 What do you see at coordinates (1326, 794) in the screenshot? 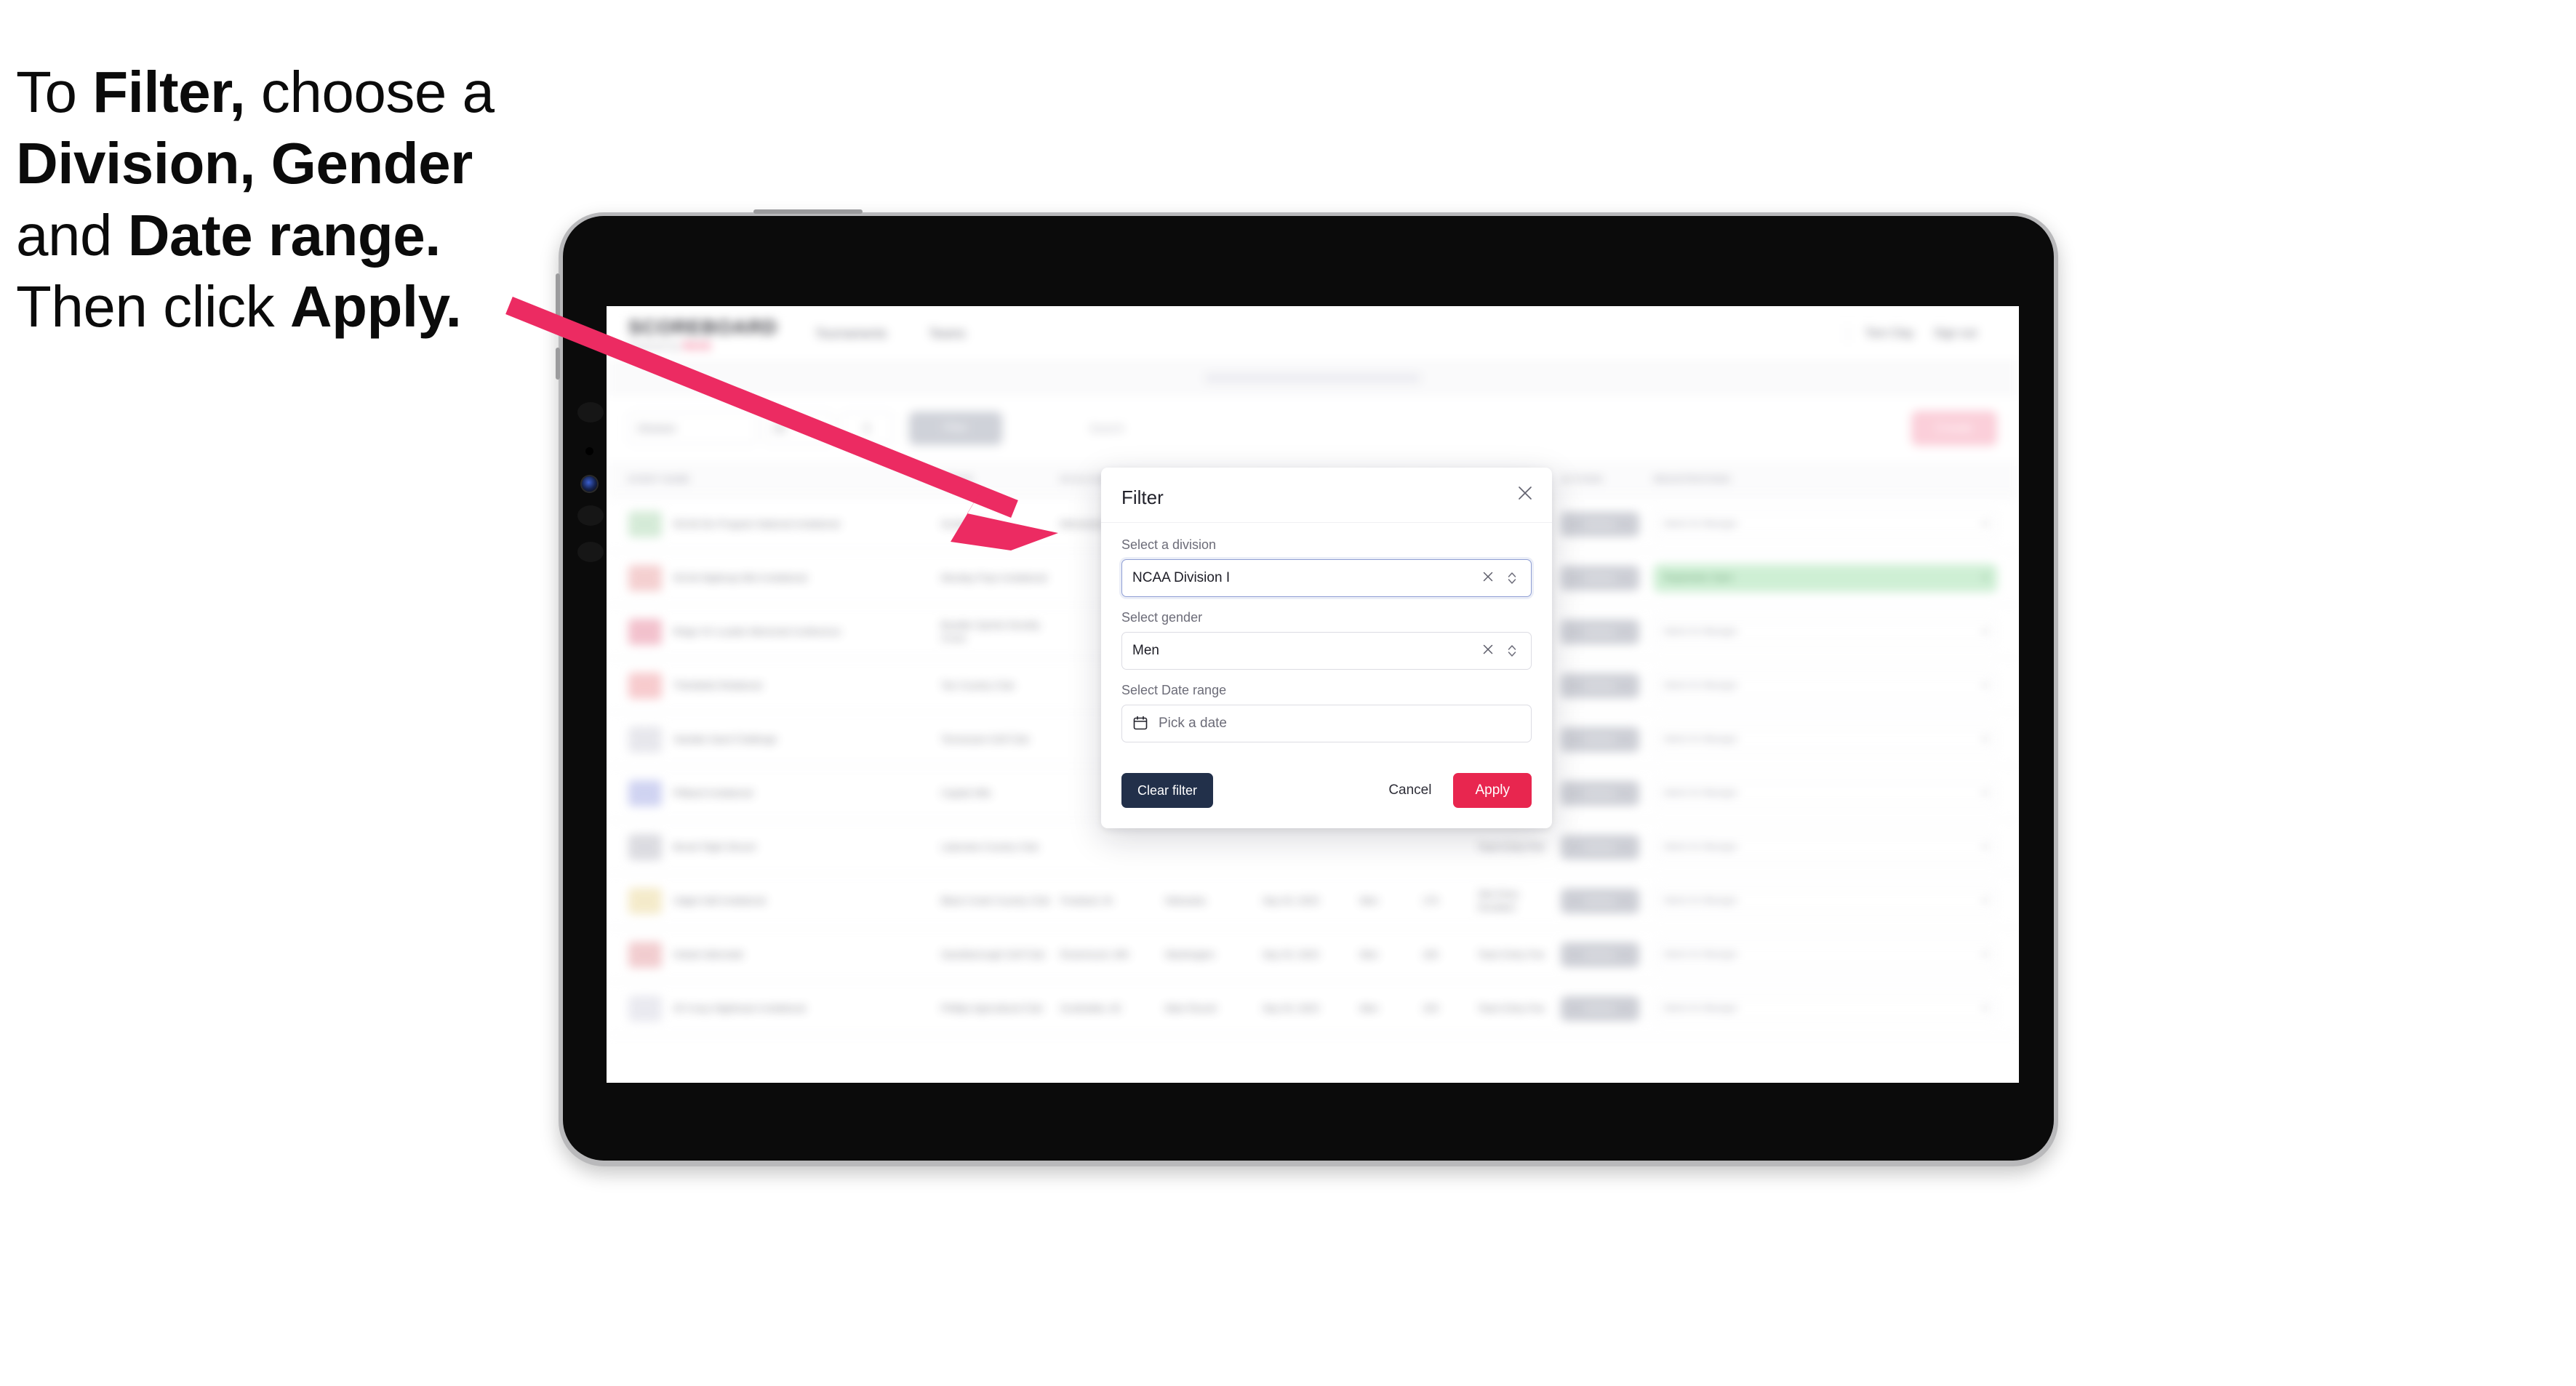
I see `modal-footer: Clear filter Cancel Apply` at bounding box center [1326, 794].